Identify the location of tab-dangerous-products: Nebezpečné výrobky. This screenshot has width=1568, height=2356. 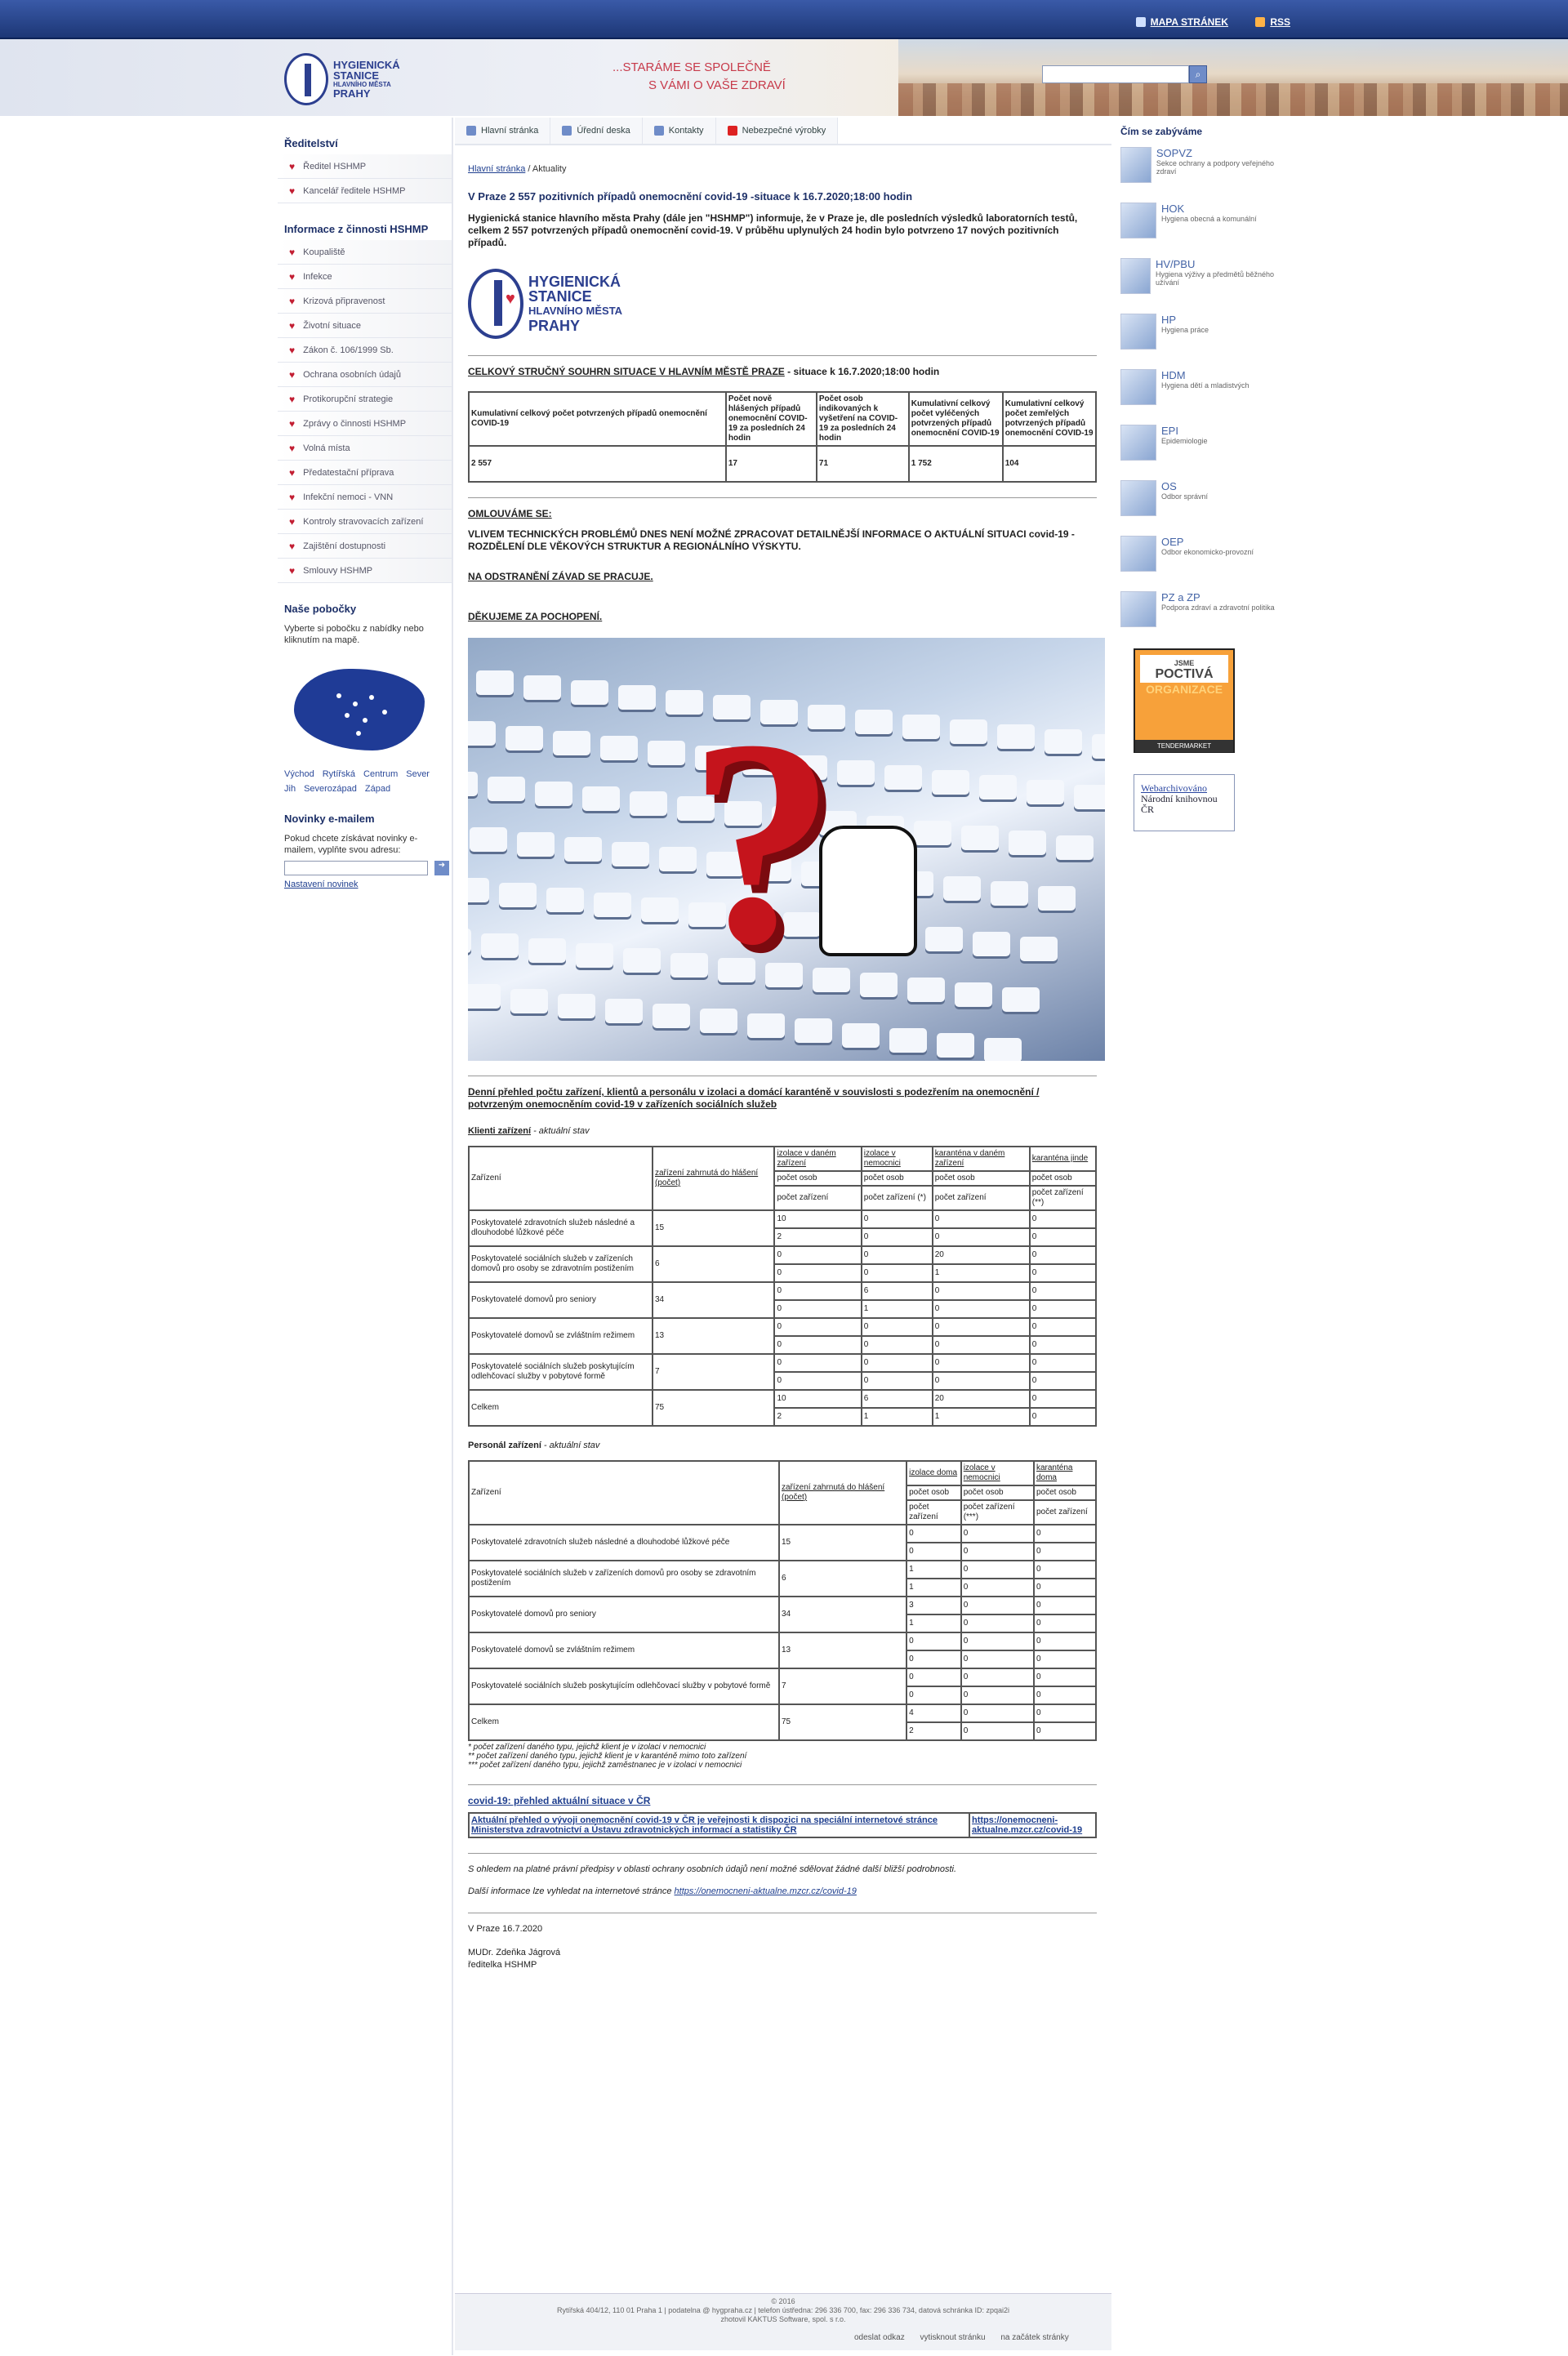
(777, 131).